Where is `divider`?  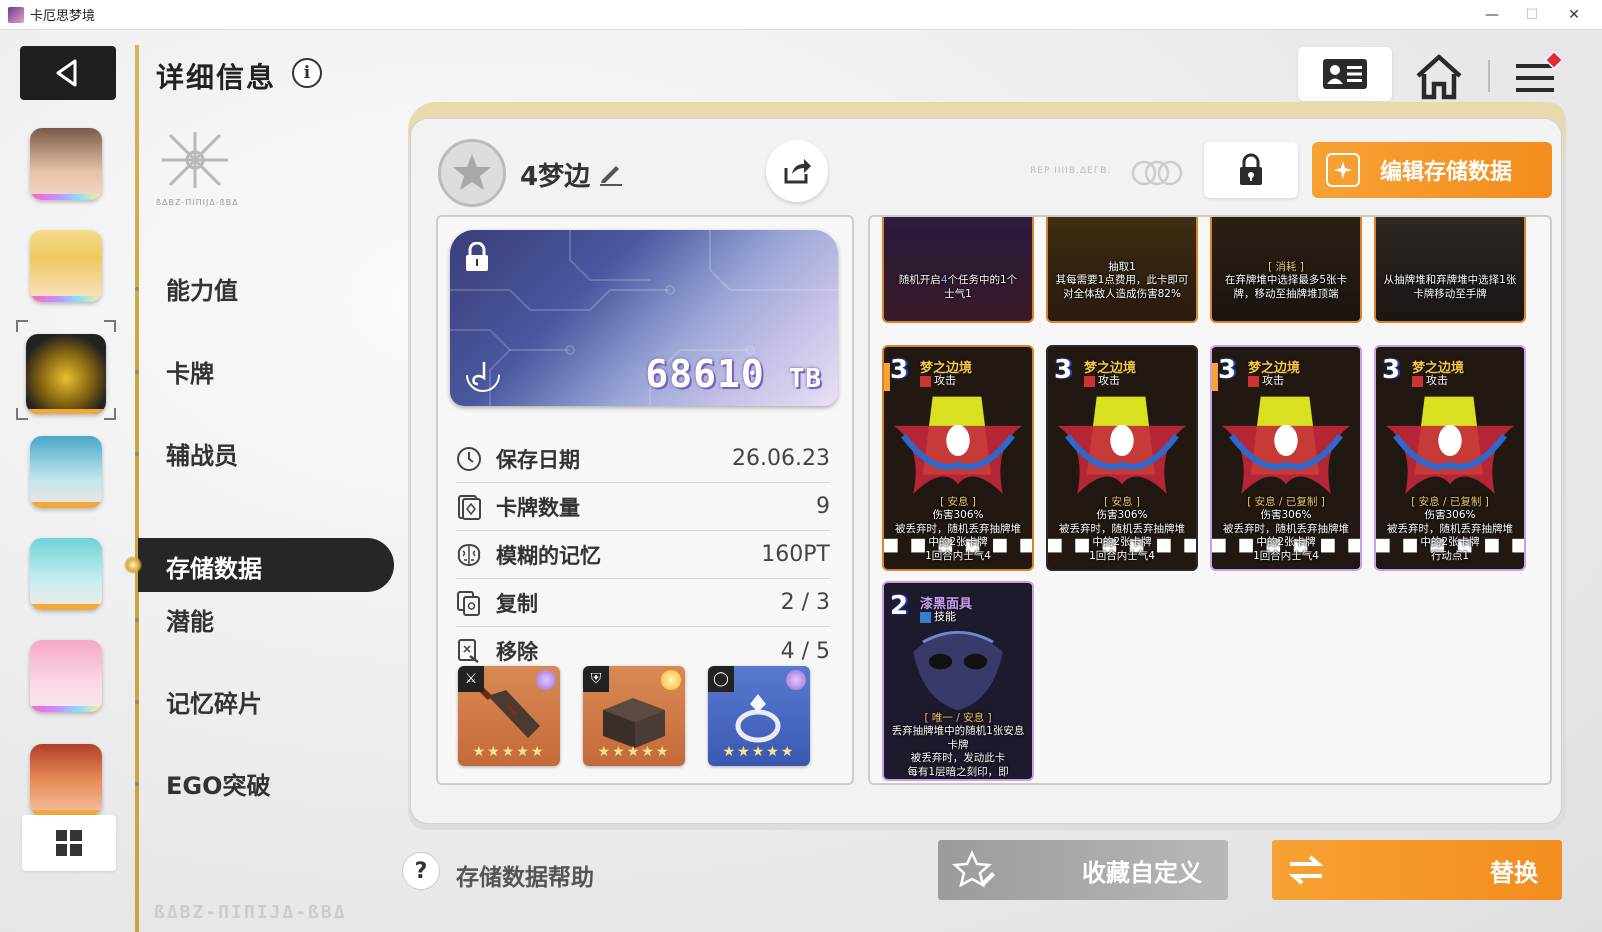 divider is located at coordinates (1489, 76).